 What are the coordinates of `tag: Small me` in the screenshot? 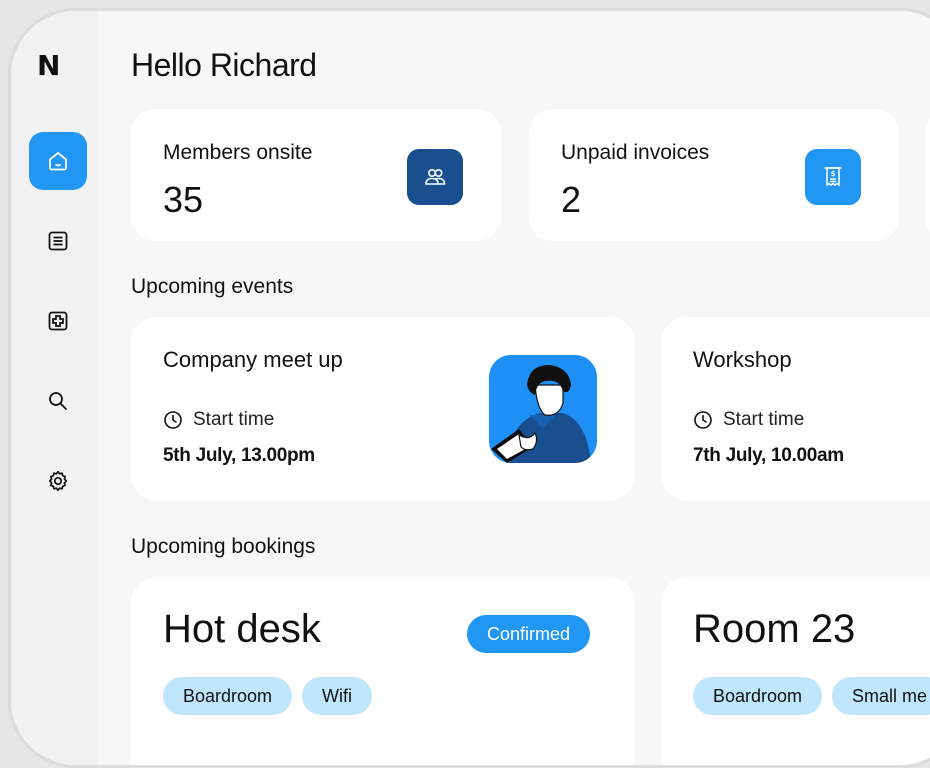 It's located at (881, 696).